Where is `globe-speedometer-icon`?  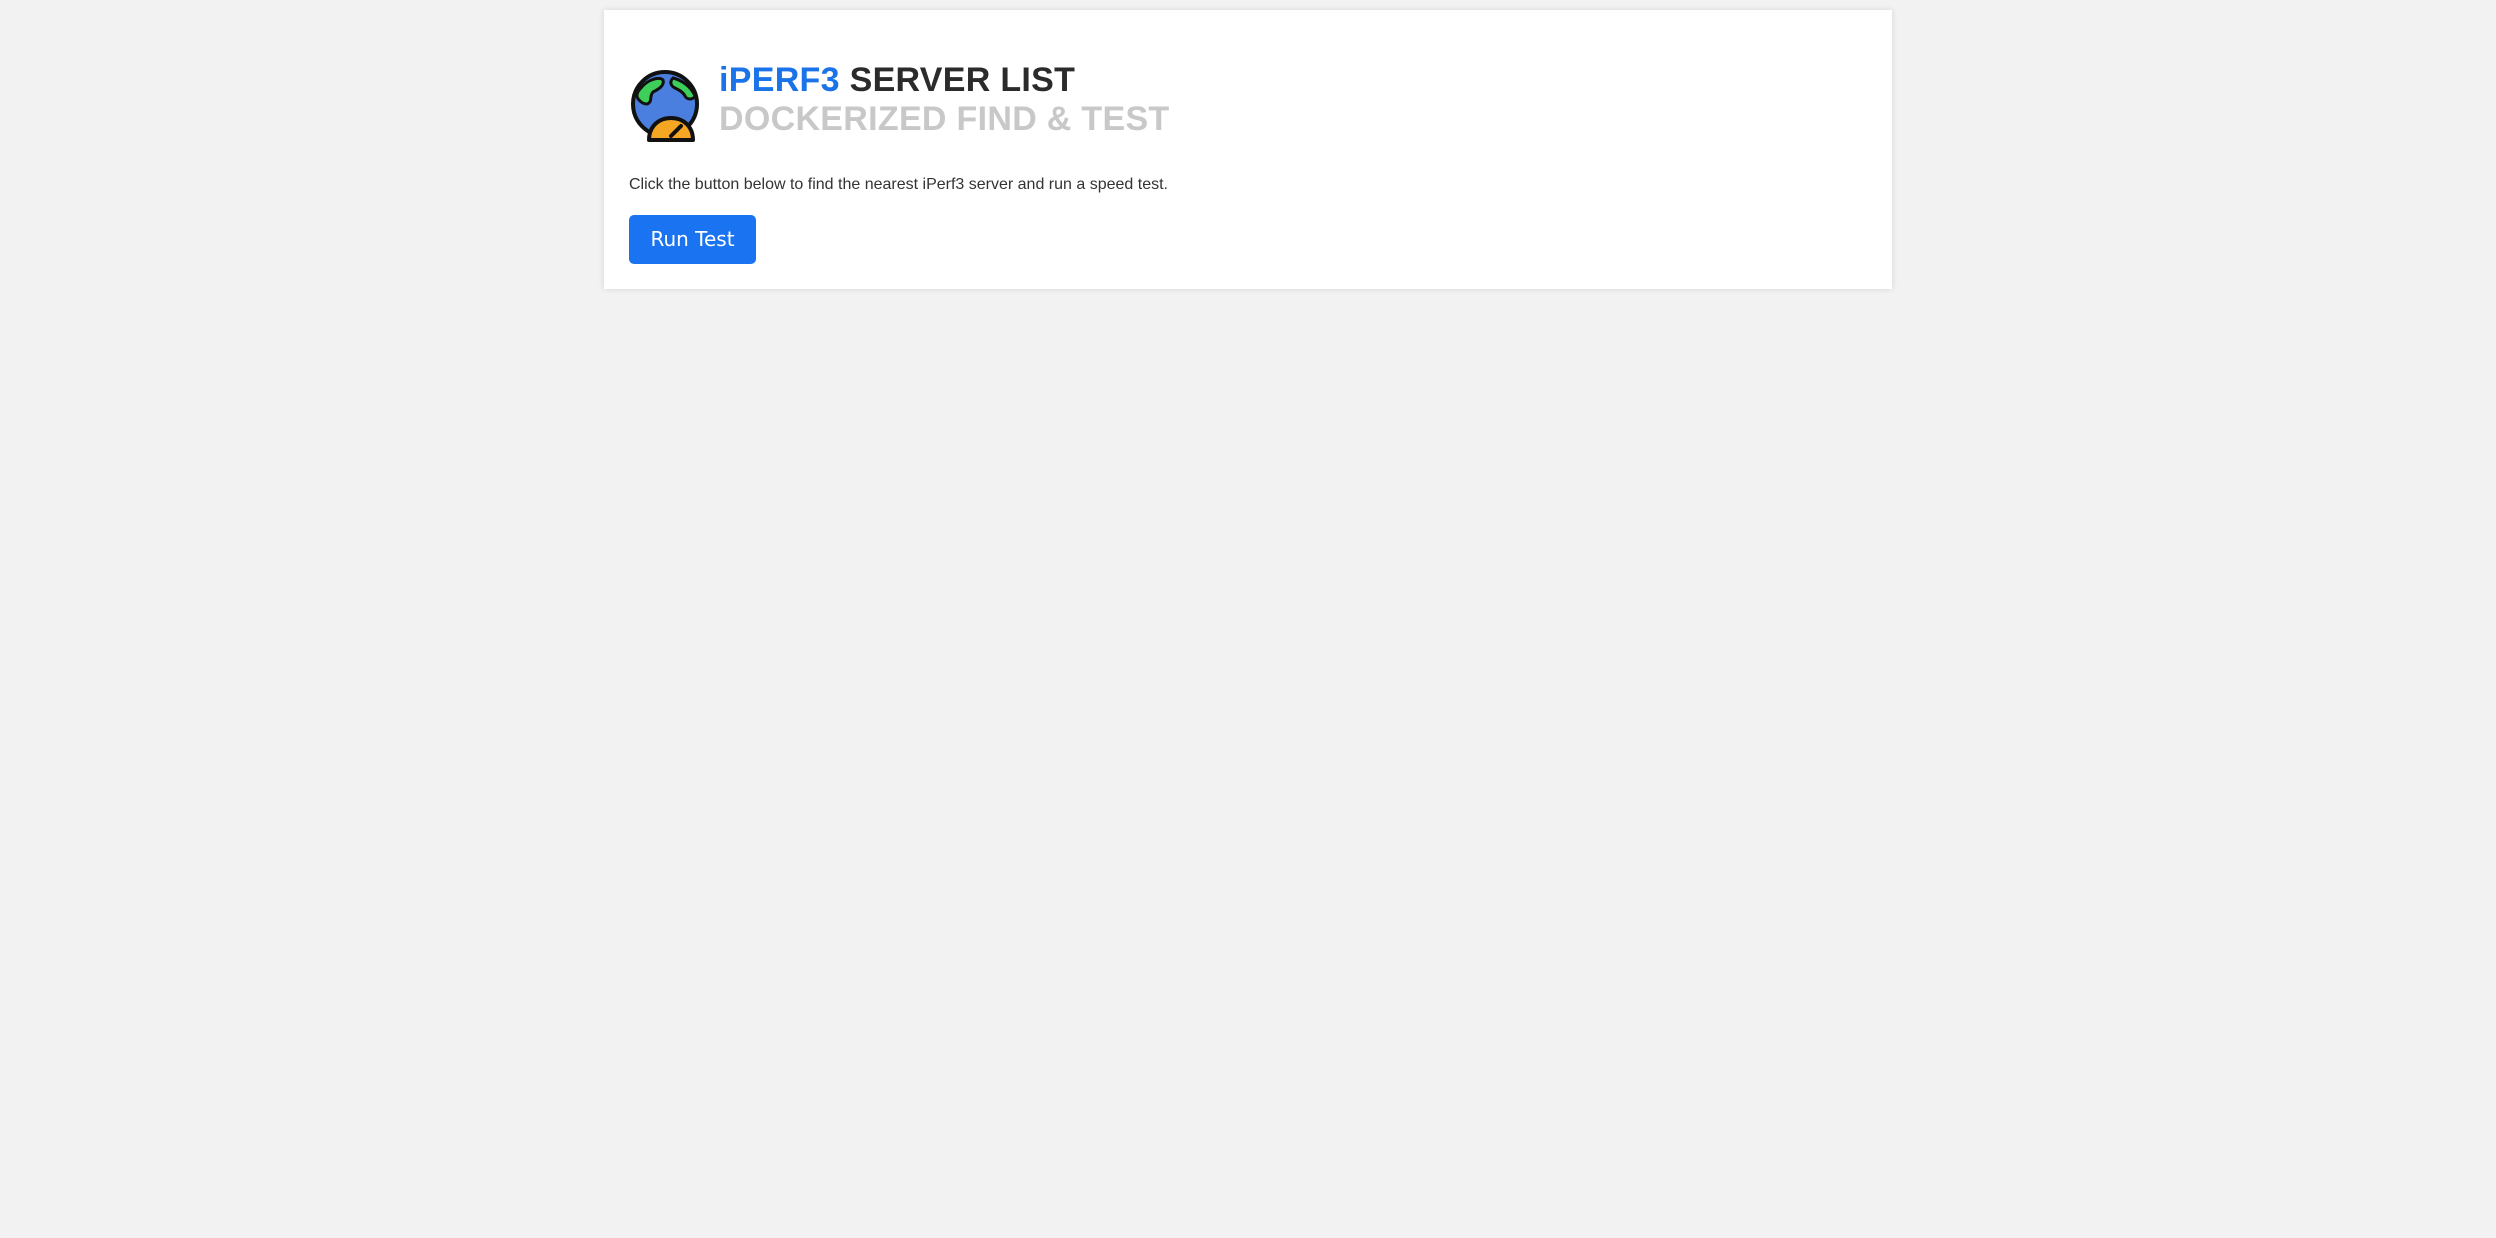
globe-speedometer-icon is located at coordinates (665, 106).